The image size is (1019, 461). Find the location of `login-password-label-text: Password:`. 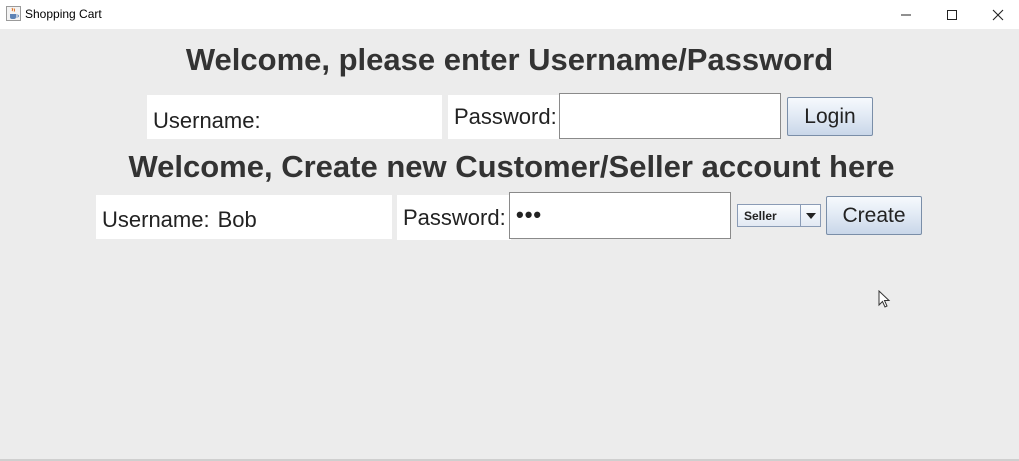

login-password-label-text: Password: is located at coordinates (505, 116).